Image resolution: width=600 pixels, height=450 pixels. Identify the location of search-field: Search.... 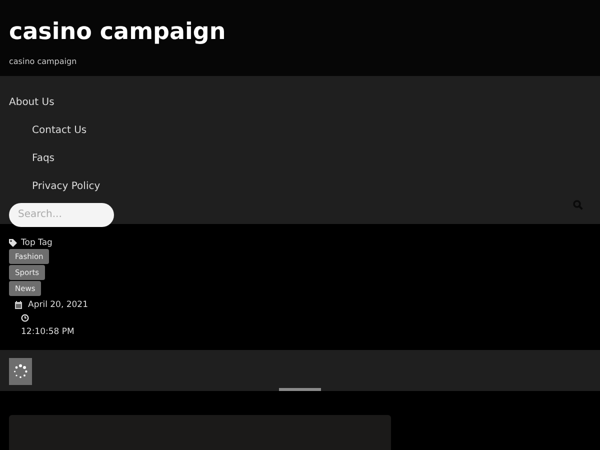
(61, 214).